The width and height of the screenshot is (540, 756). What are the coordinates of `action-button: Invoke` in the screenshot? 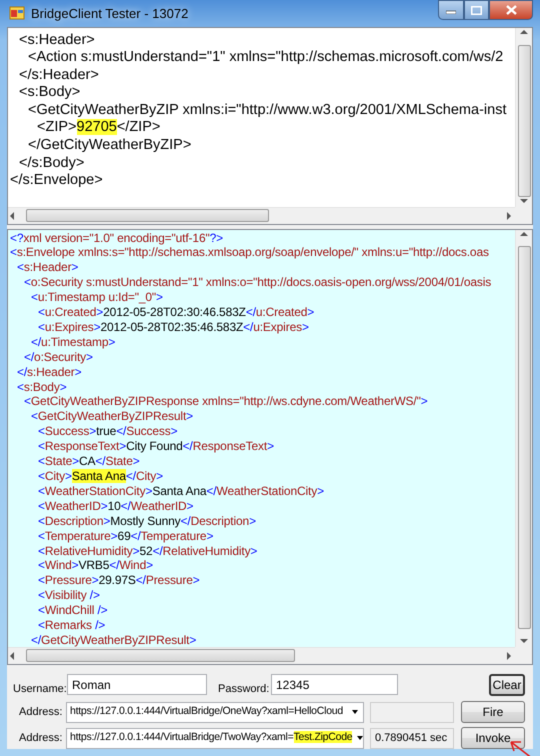 It's located at (493, 738).